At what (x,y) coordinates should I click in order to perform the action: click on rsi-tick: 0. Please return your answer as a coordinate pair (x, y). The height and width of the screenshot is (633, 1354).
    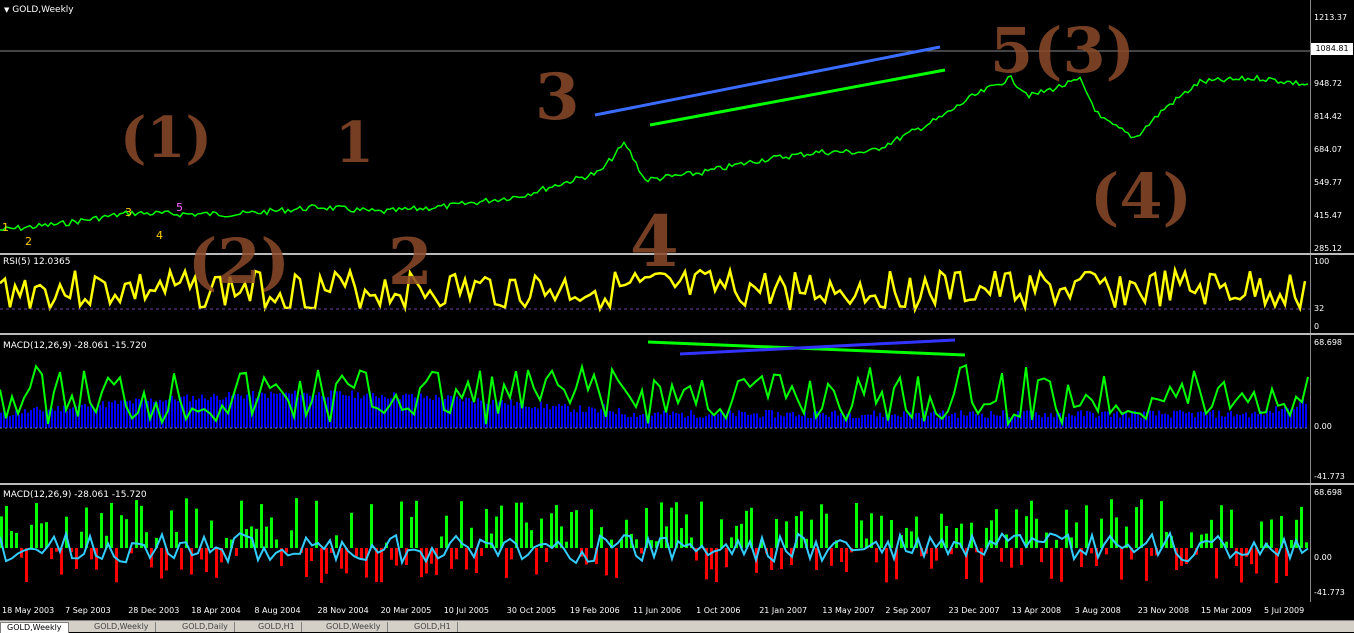
    Looking at the image, I should click on (1317, 326).